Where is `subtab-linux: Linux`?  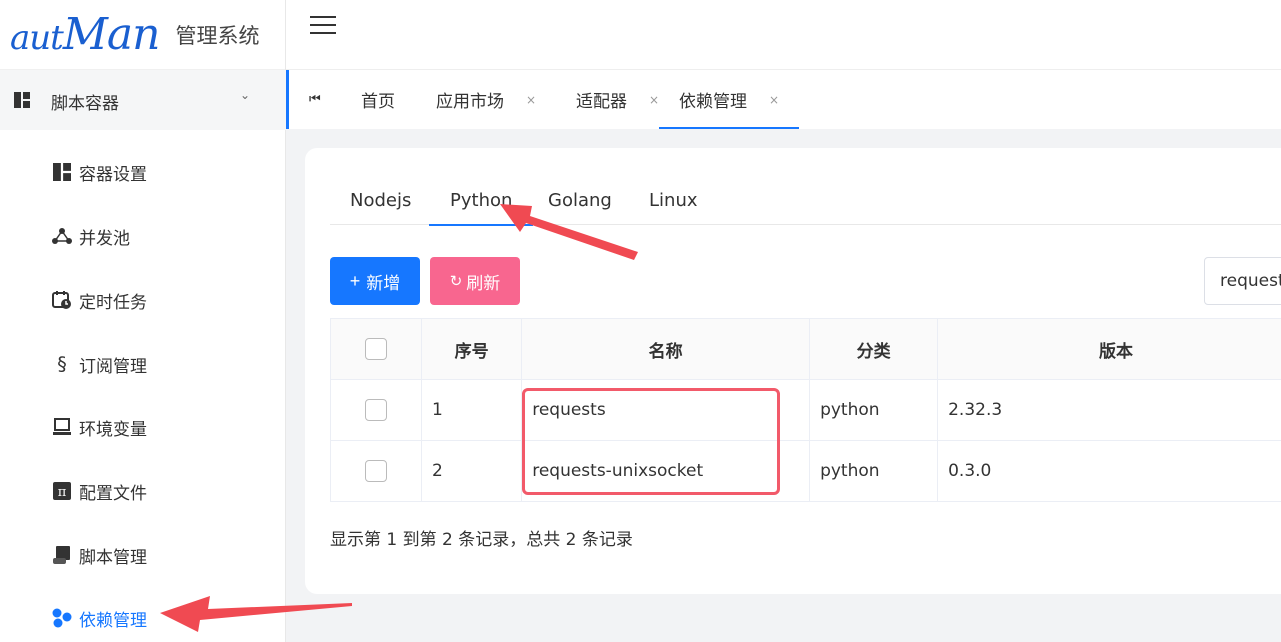 subtab-linux: Linux is located at coordinates (673, 200).